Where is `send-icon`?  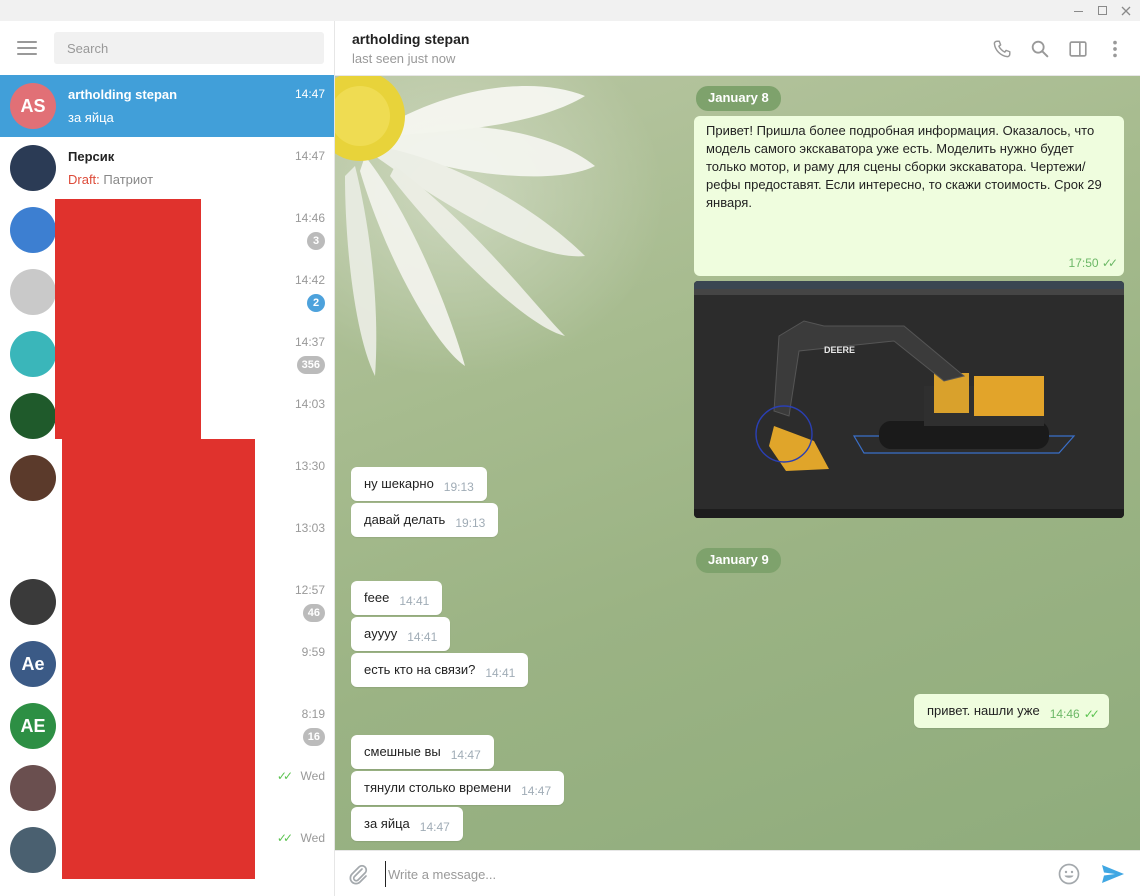 send-icon is located at coordinates (1113, 874).